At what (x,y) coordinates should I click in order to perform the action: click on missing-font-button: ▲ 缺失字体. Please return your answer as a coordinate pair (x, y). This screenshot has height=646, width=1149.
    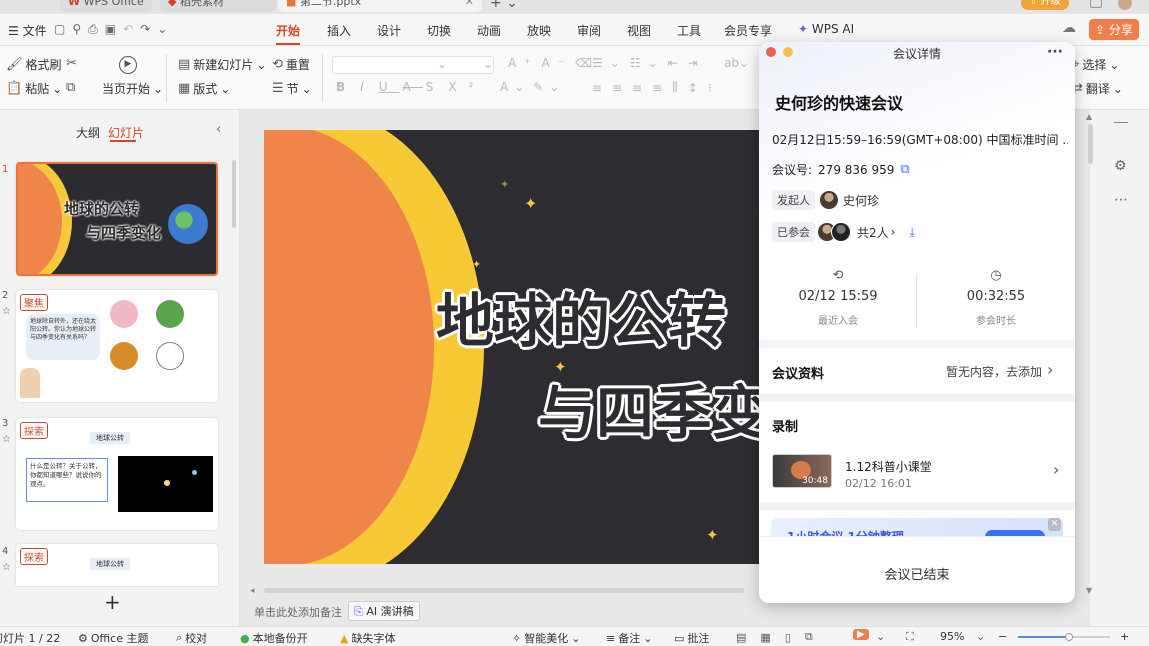
    Looking at the image, I should click on (367, 638).